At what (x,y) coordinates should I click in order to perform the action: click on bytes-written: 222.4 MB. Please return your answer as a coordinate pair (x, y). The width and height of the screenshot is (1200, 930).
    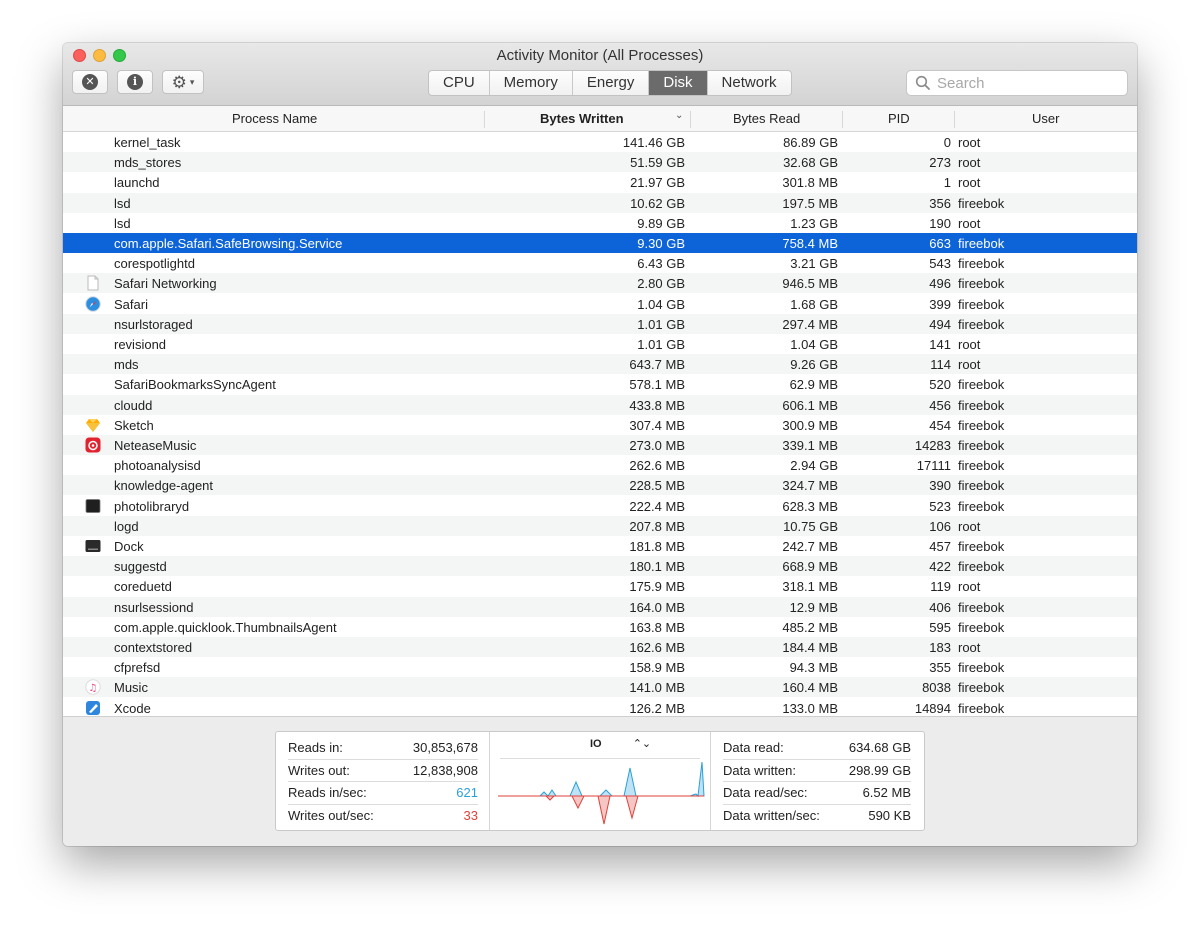
    Looking at the image, I should click on (657, 506).